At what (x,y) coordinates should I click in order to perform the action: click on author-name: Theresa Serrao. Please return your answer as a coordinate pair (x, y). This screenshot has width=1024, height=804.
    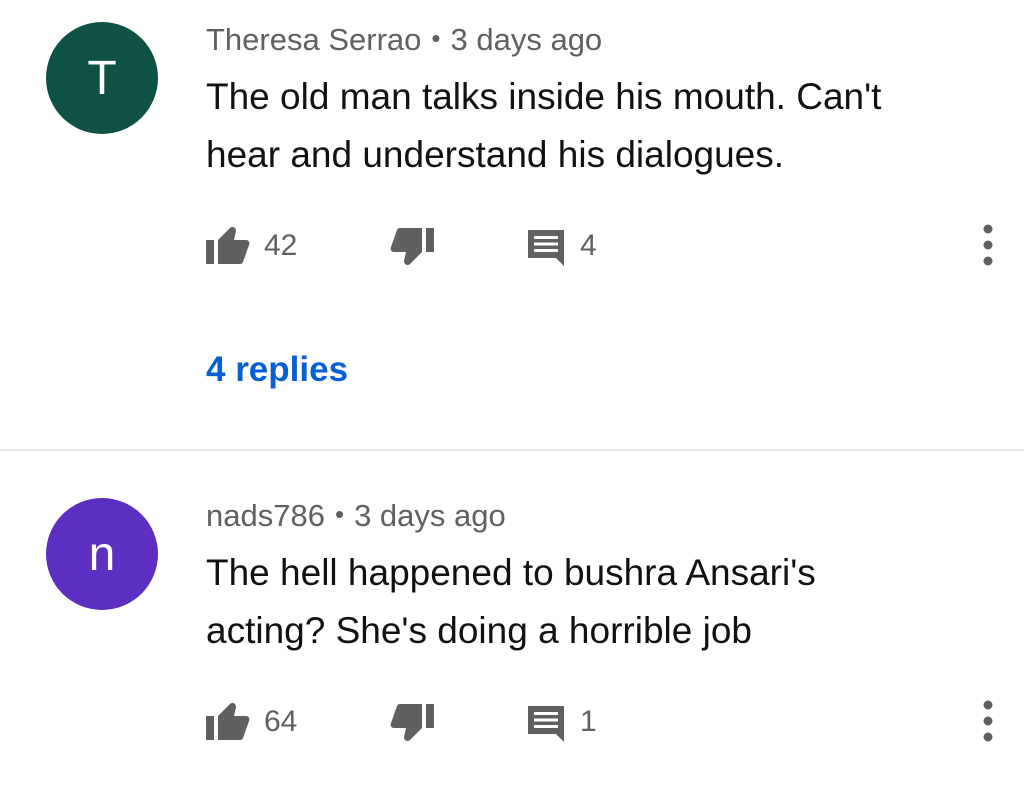
    Looking at the image, I should click on (313, 39).